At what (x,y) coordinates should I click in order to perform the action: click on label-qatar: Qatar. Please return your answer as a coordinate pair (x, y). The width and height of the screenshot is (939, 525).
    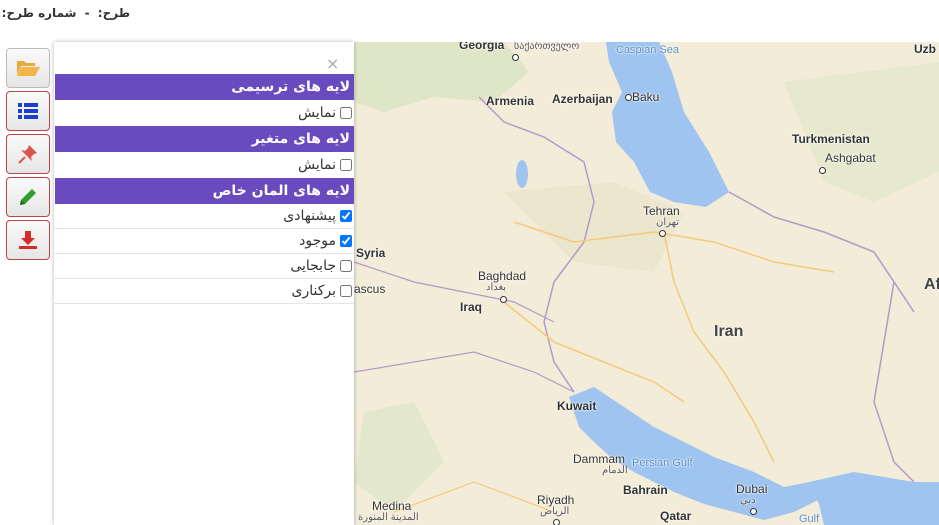
    Looking at the image, I should click on (676, 516).